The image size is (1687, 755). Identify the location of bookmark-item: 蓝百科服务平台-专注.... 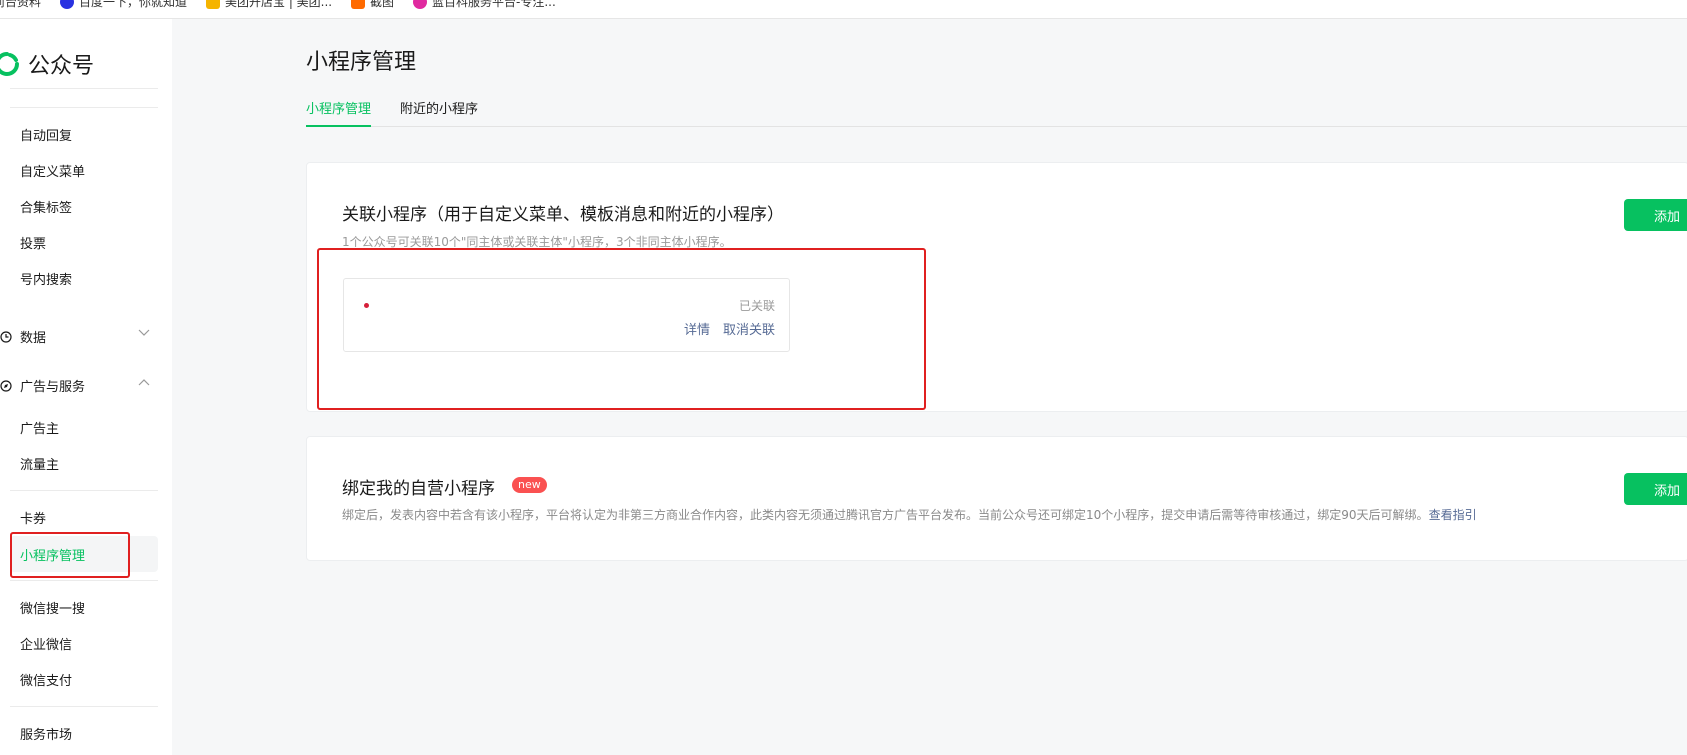
(484, 5).